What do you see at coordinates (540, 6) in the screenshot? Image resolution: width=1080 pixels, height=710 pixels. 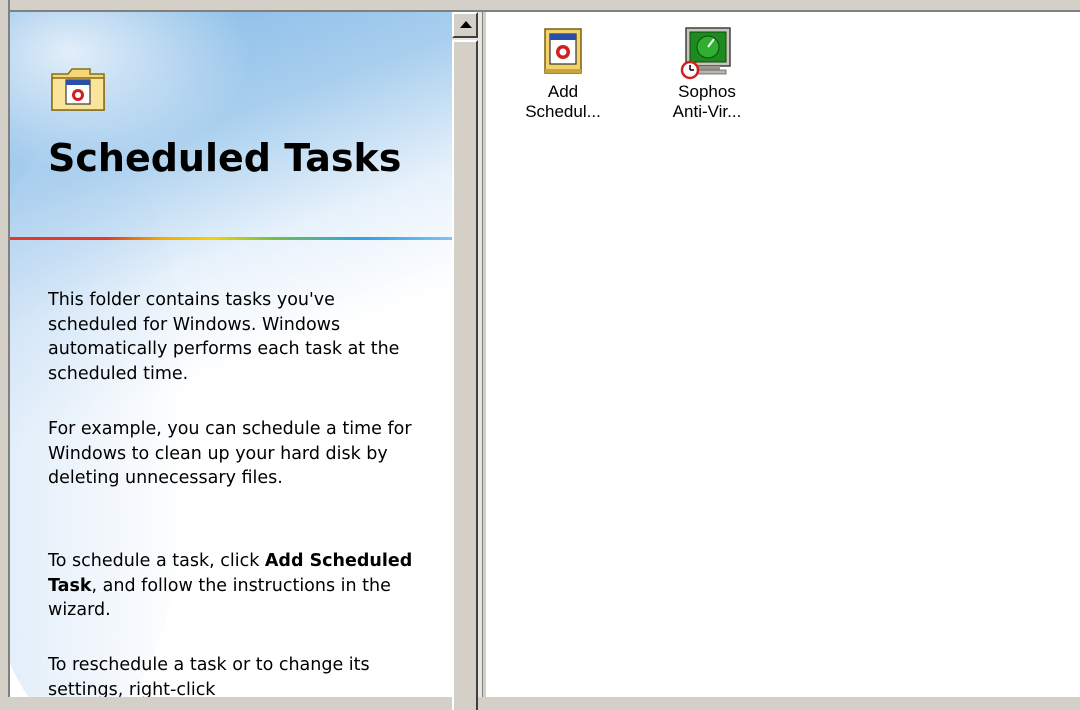 I see `window-frame-top` at bounding box center [540, 6].